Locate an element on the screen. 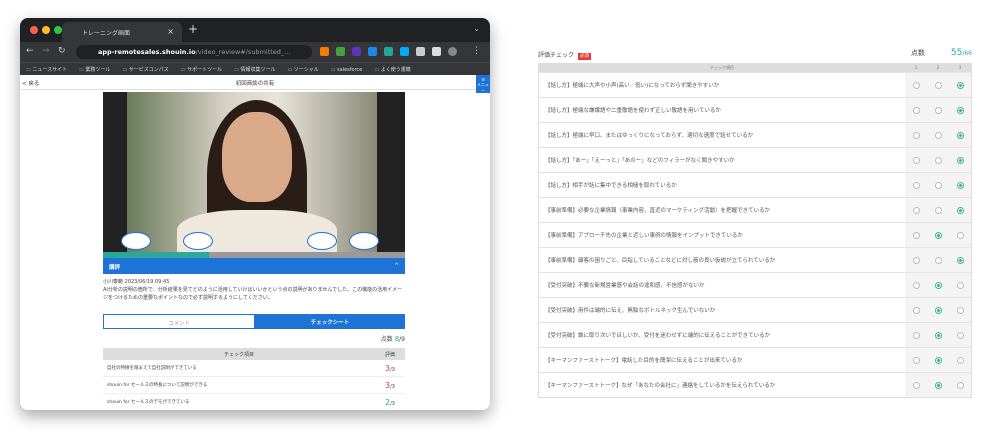 The width and height of the screenshot is (995, 438). bookmark-folder: サービスコンパス is located at coordinates (145, 70).